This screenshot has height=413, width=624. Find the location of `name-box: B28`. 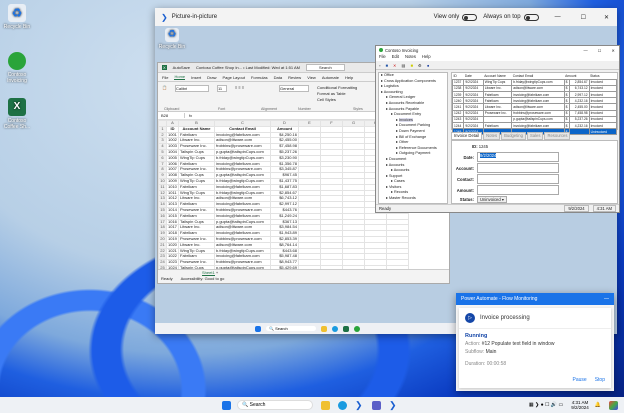

name-box: B28 is located at coordinates (173, 115).